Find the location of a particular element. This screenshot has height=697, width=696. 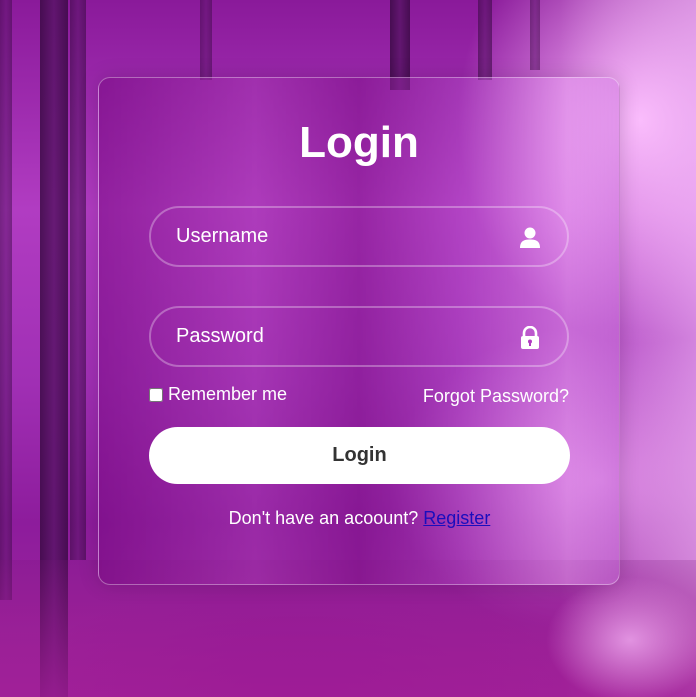

password-field is located at coordinates (359, 336).